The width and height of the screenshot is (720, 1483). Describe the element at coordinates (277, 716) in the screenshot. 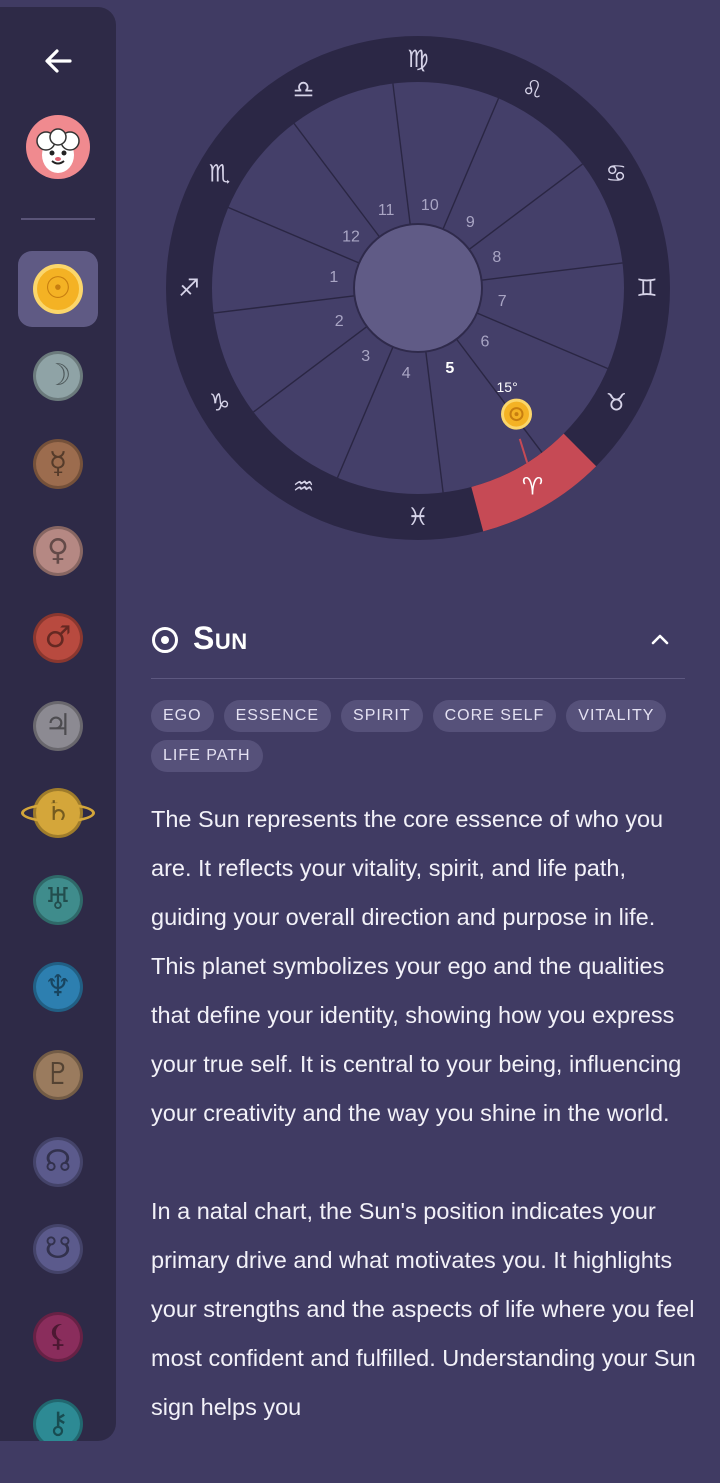

I see `keyword-tag: ESSENCE` at that location.